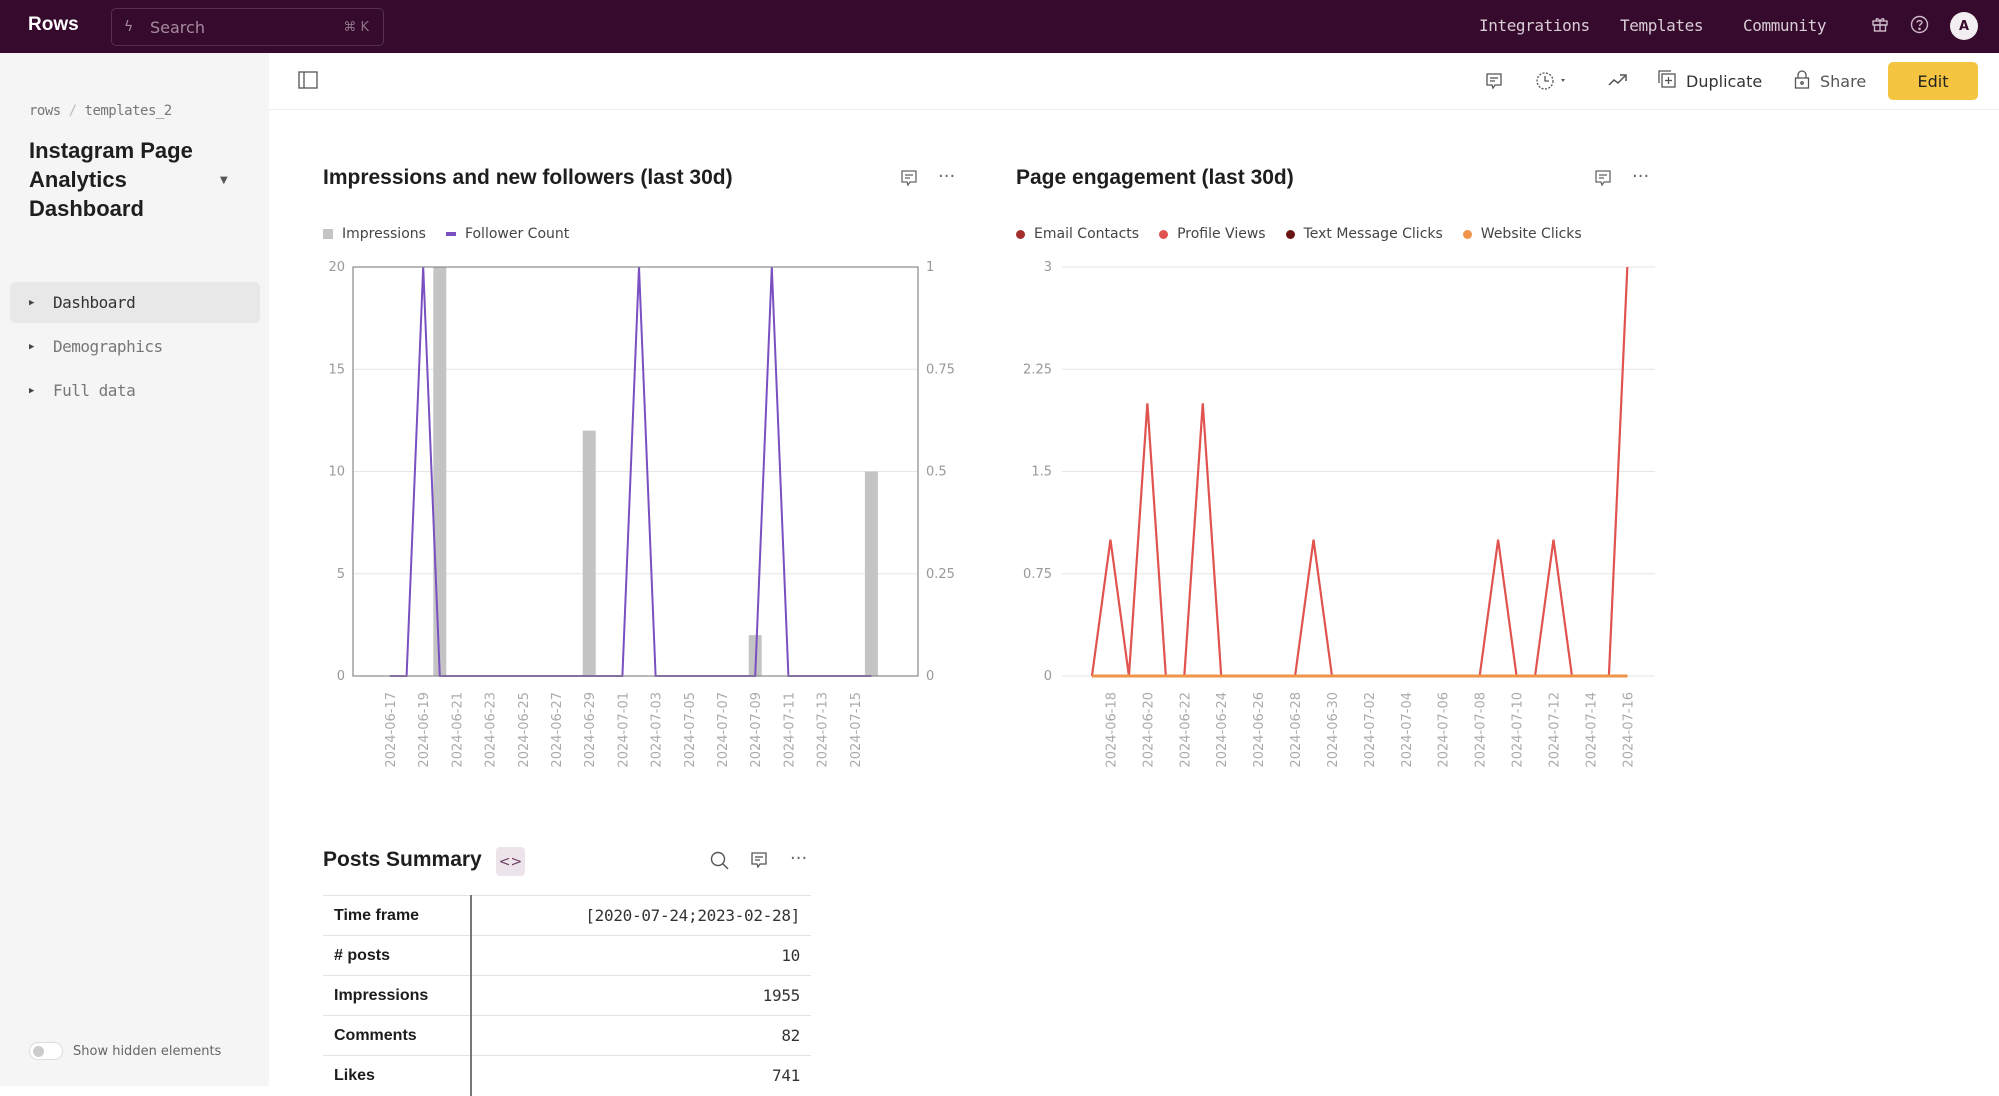 Image resolution: width=1999 pixels, height=1096 pixels. What do you see at coordinates (1222, 730) in the screenshot?
I see `x-tick-label: 2024-06-24` at bounding box center [1222, 730].